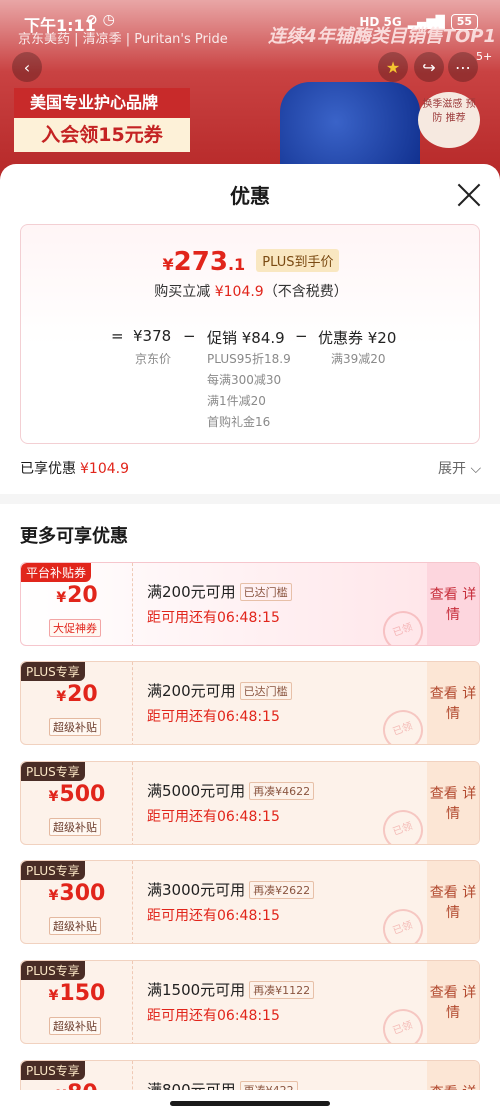  What do you see at coordinates (298, 260) in the screenshot?
I see `plus-price-tag: PLUS到手价` at bounding box center [298, 260].